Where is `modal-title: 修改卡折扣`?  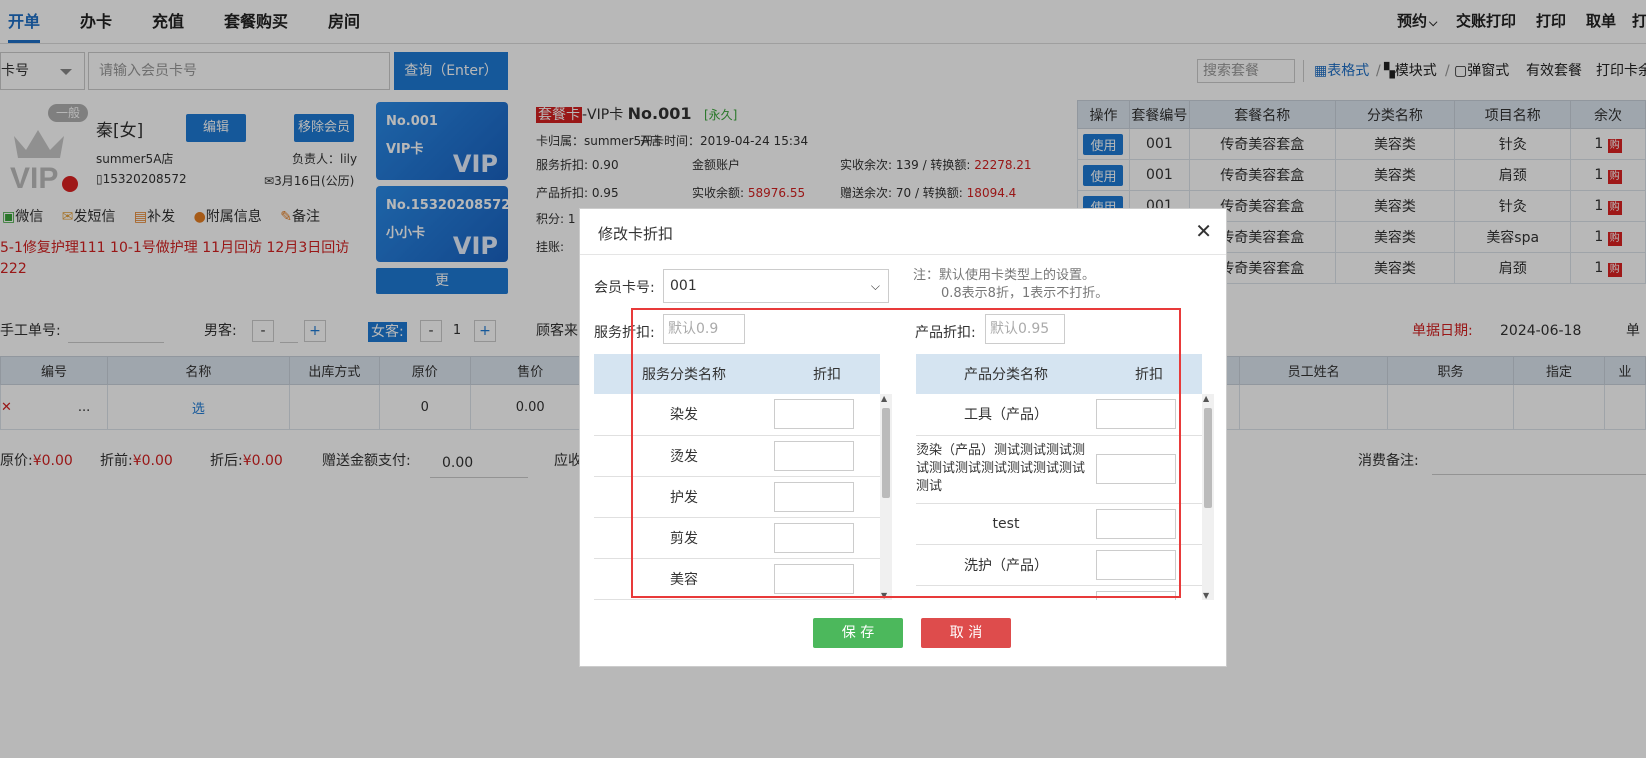
modal-title: 修改卡折扣 is located at coordinates (636, 234).